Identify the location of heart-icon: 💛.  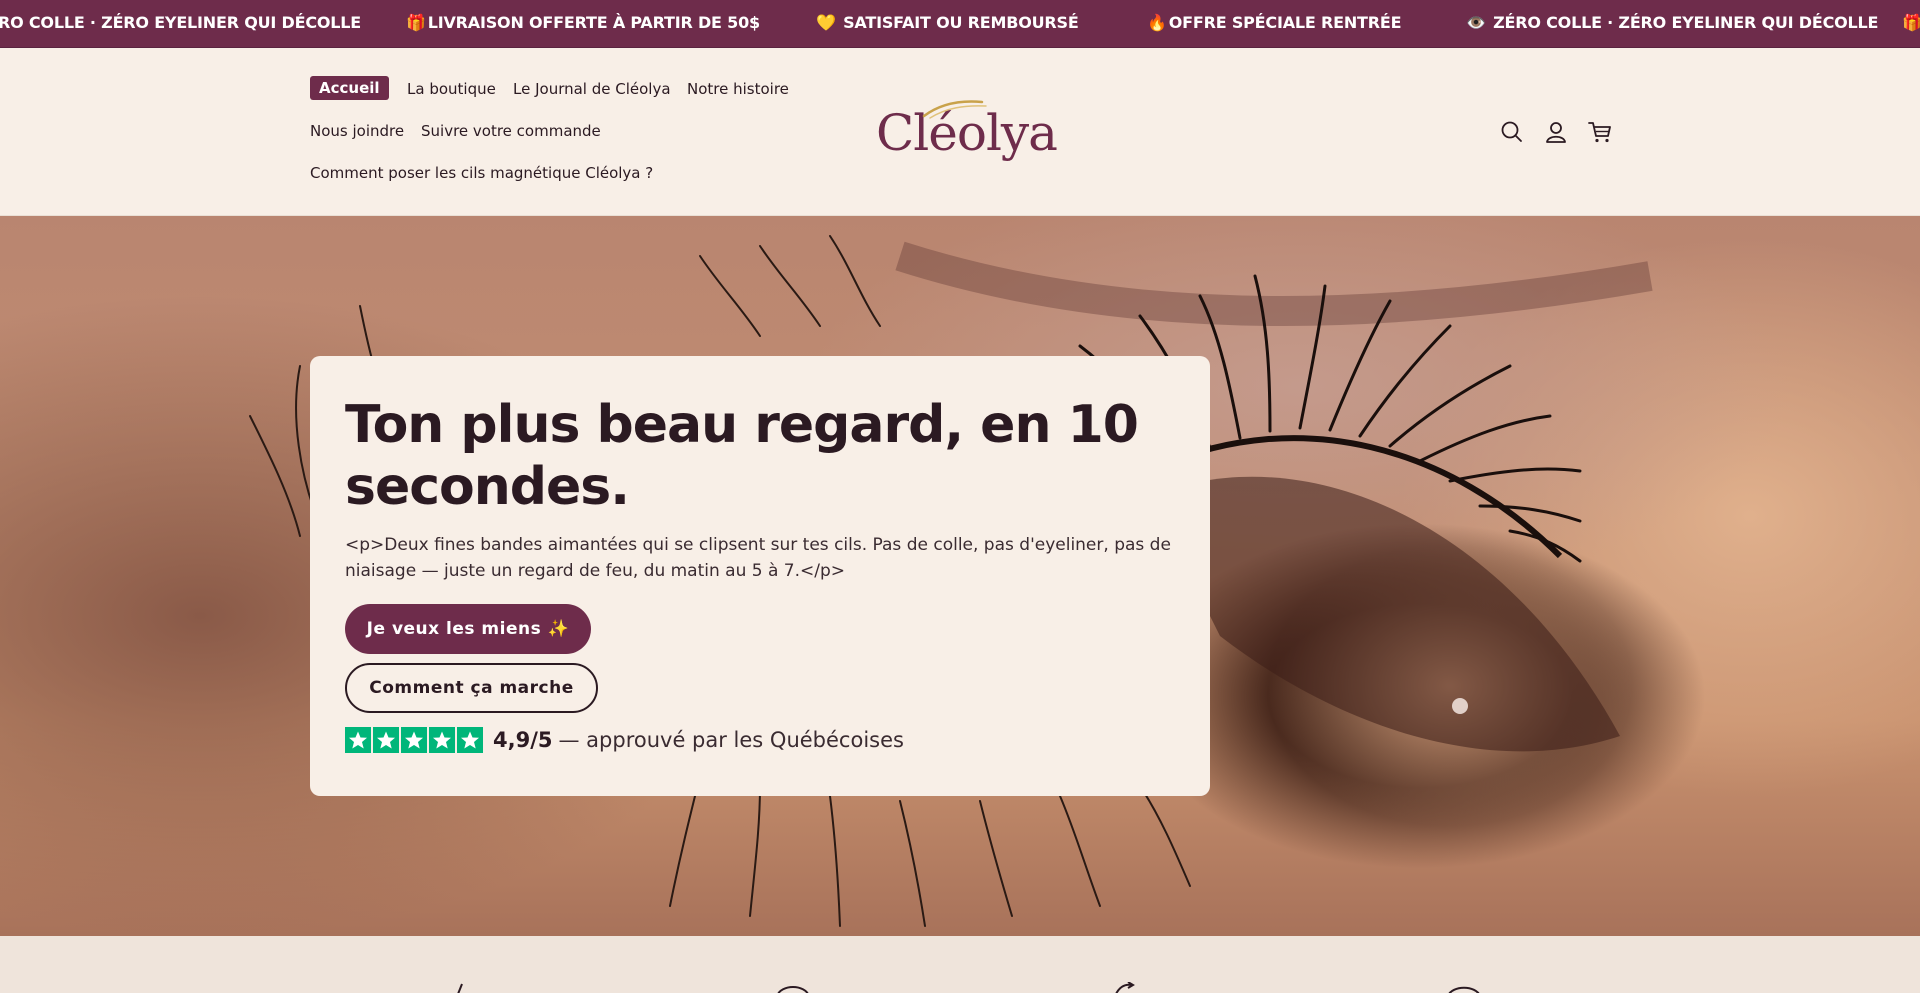
(826, 22).